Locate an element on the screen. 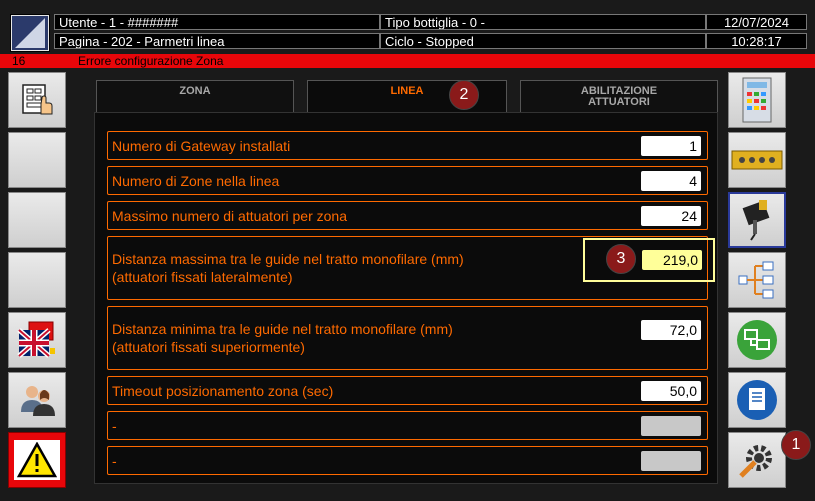 Image resolution: width=815 pixels, height=501 pixels. tab-abilitazione-attuatori: ABILITAZIONE ATTUATORI is located at coordinates (619, 96).